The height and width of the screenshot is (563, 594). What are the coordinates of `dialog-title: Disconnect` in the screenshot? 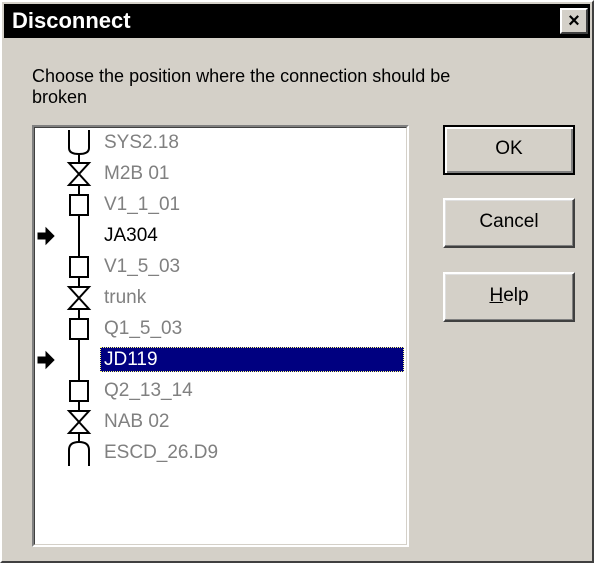 It's located at (71, 20).